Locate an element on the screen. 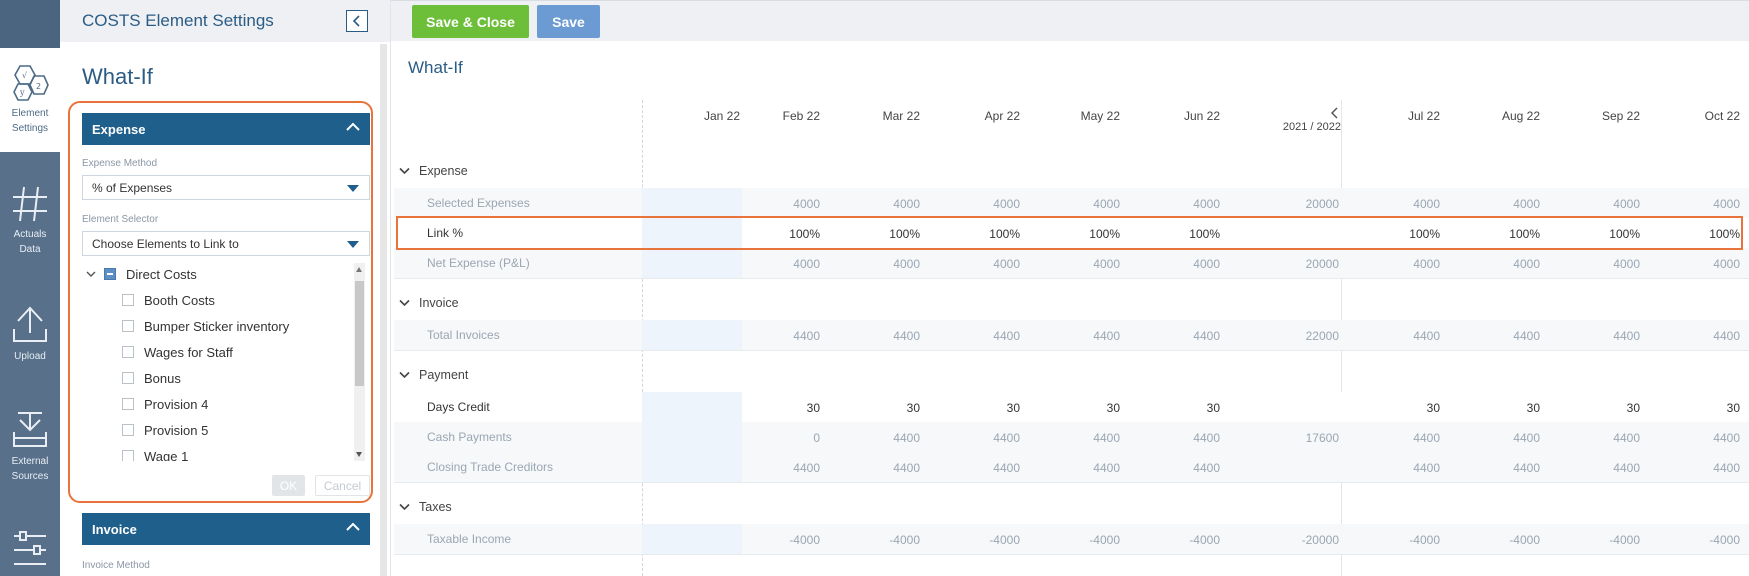 The width and height of the screenshot is (1749, 576). svg-text: y is located at coordinates (22, 92).